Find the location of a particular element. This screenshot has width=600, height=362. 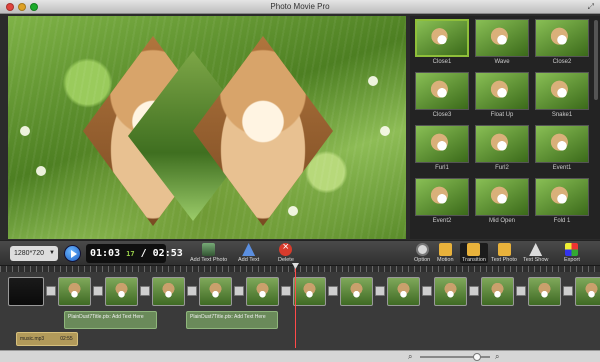

transition-item: Event1 is located at coordinates (562, 149).